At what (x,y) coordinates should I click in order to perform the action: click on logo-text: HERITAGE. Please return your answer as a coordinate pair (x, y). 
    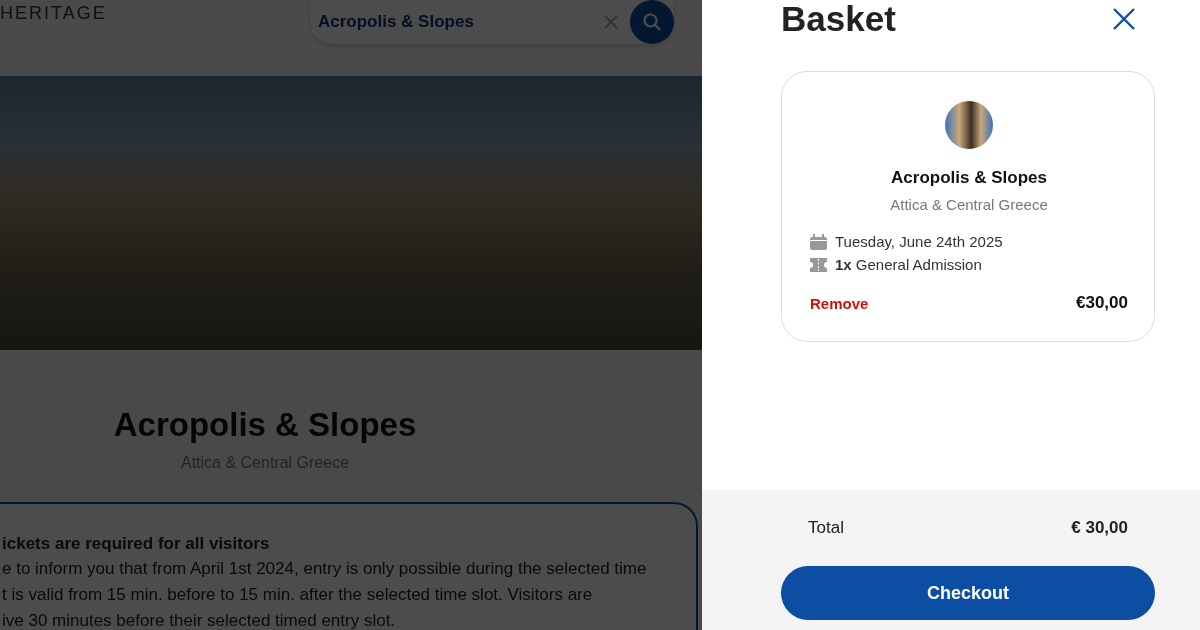
    Looking at the image, I should click on (53, 13).